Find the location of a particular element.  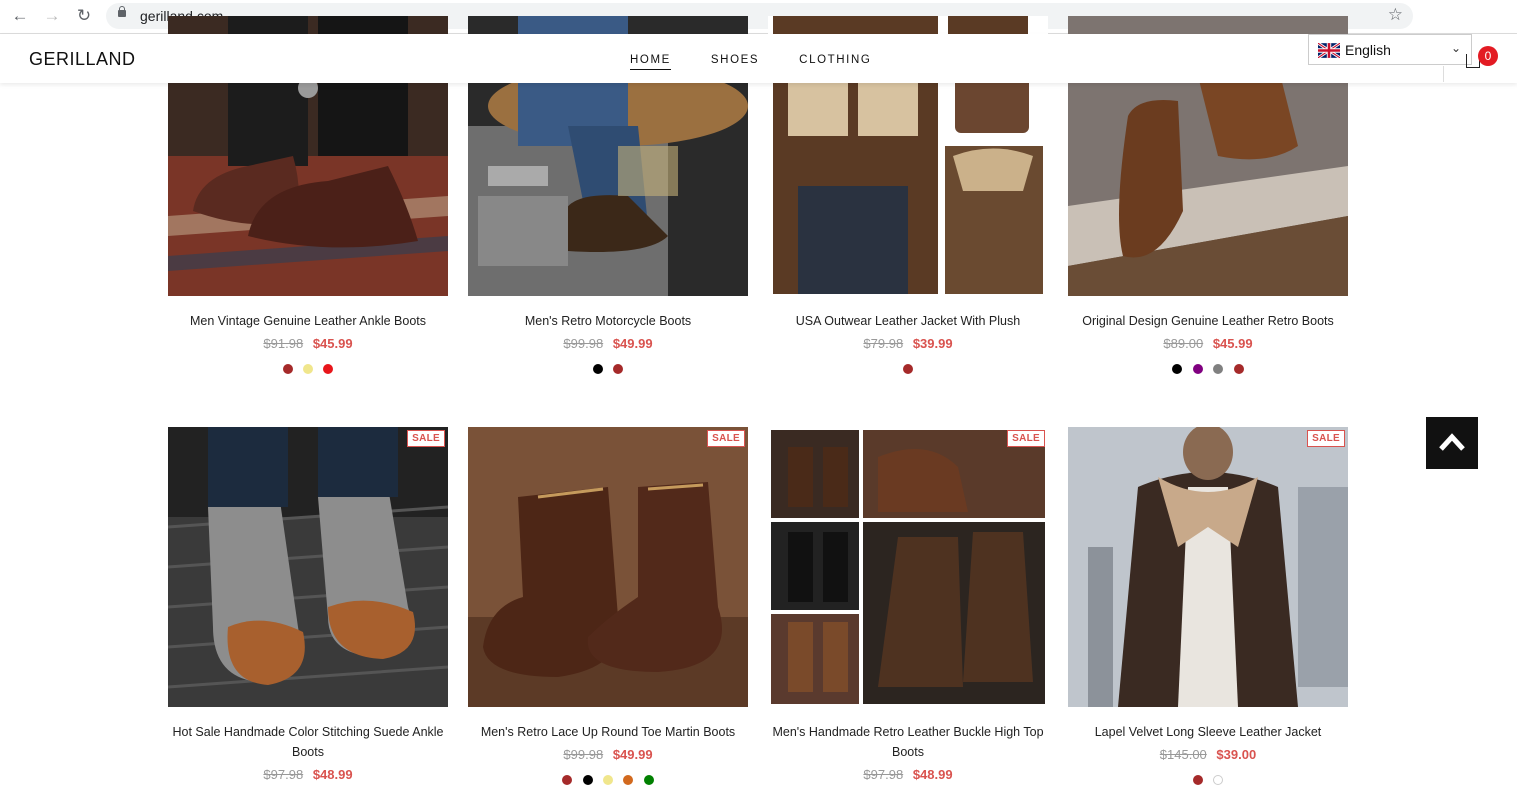

product-title: Lapel Velvet Long Sleeve Leather Jacket is located at coordinates (1208, 732).